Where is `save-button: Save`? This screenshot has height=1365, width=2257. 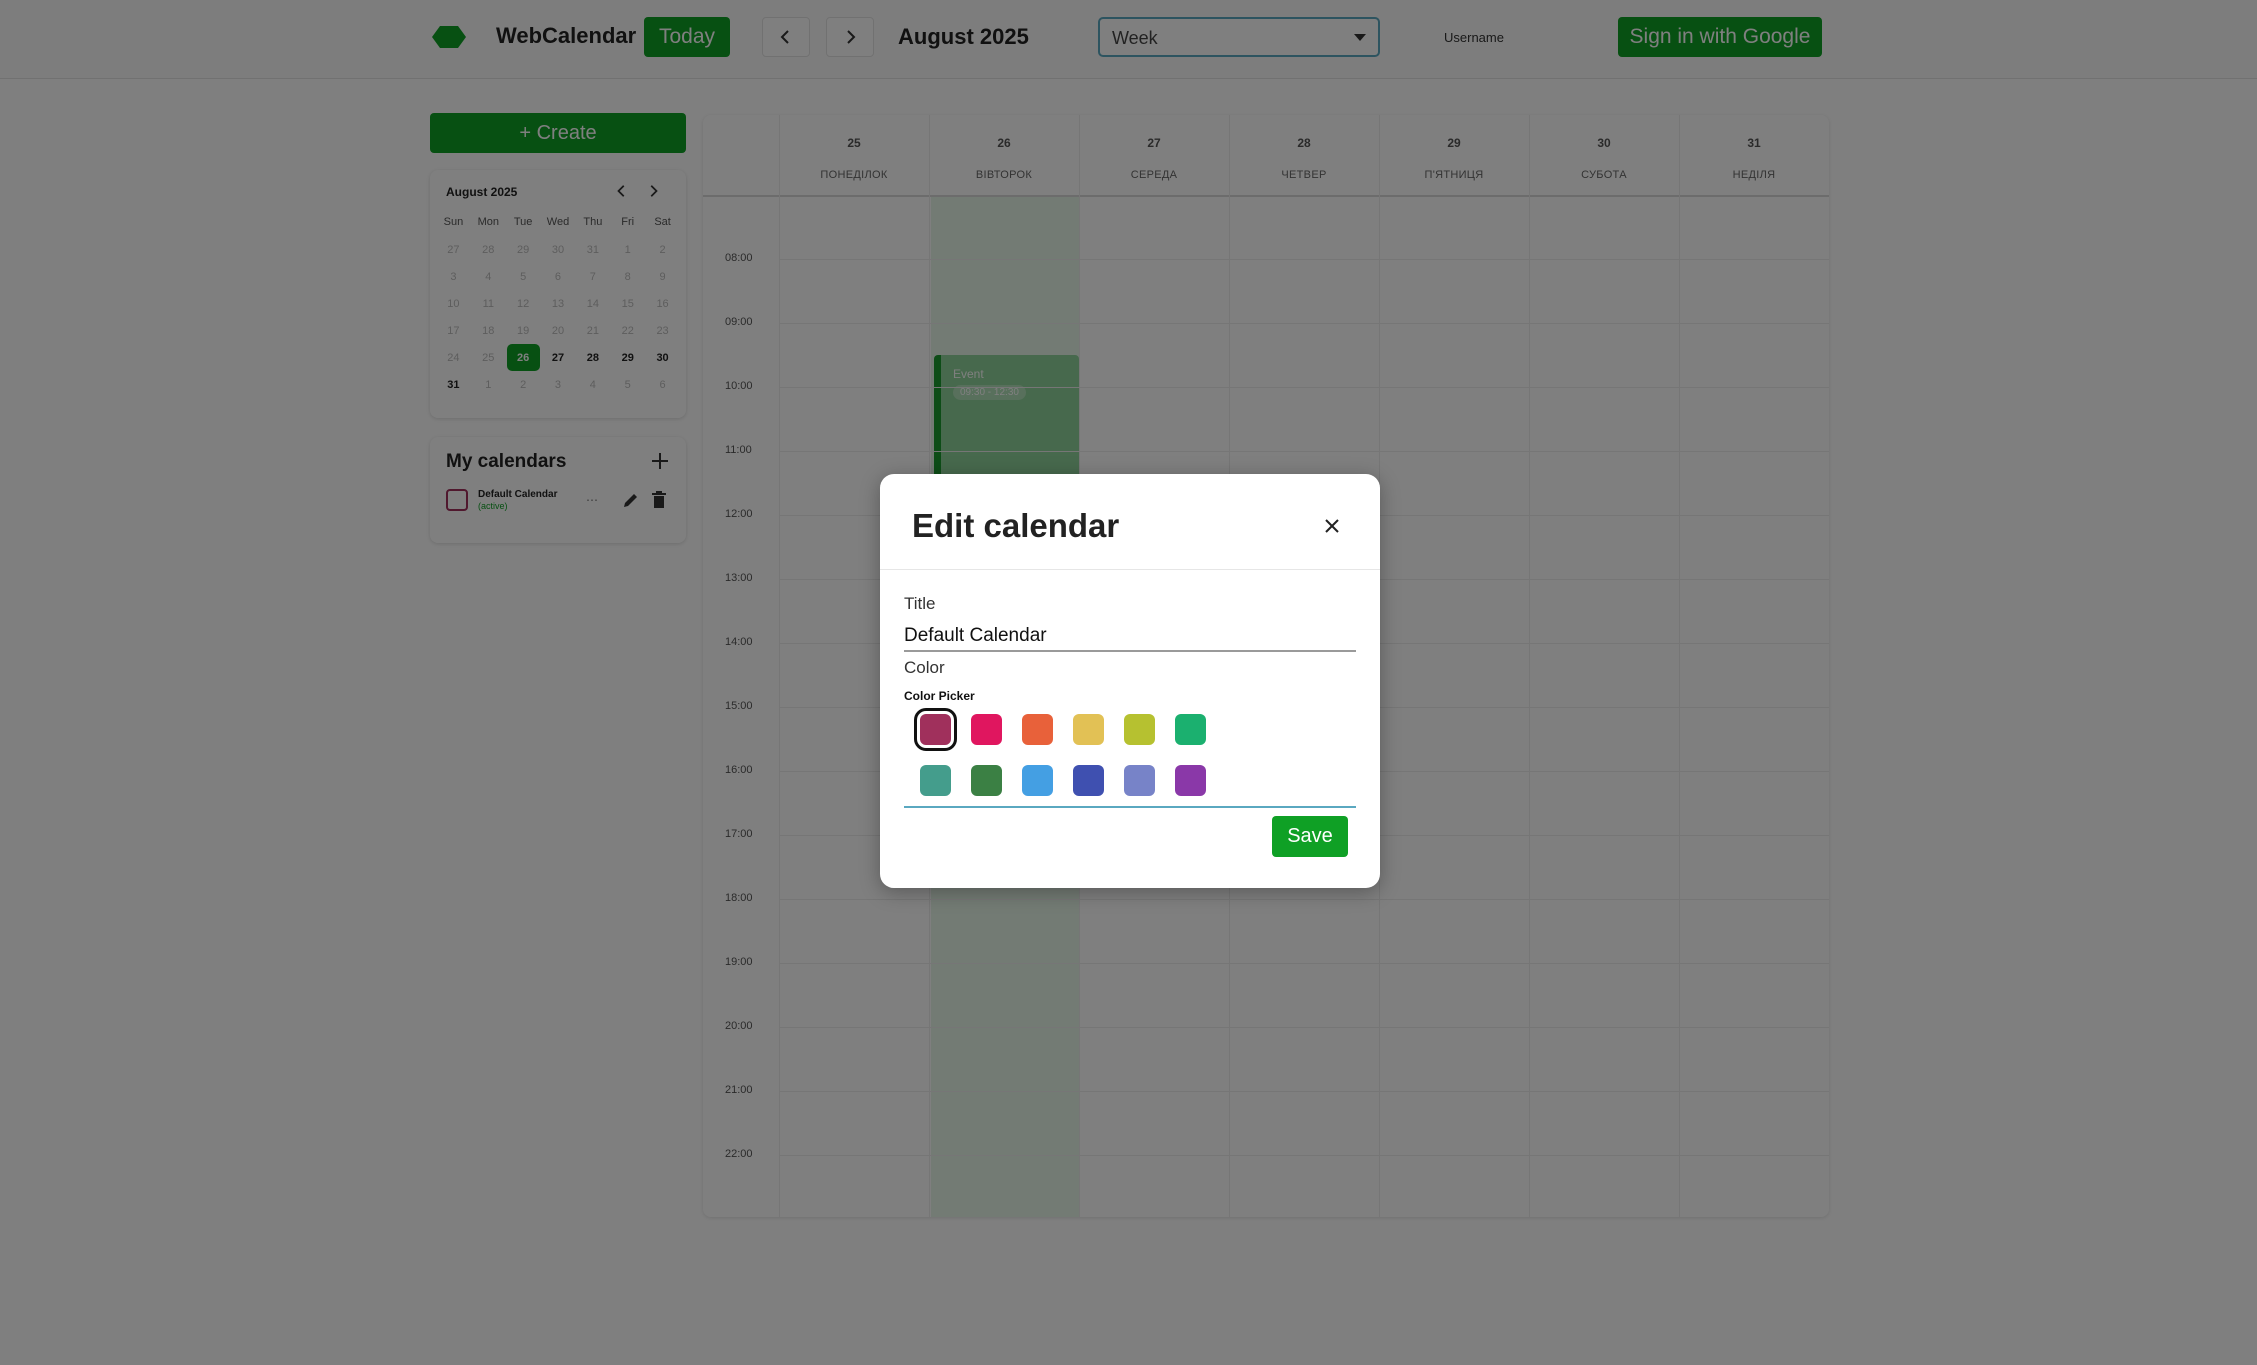 save-button: Save is located at coordinates (1310, 836).